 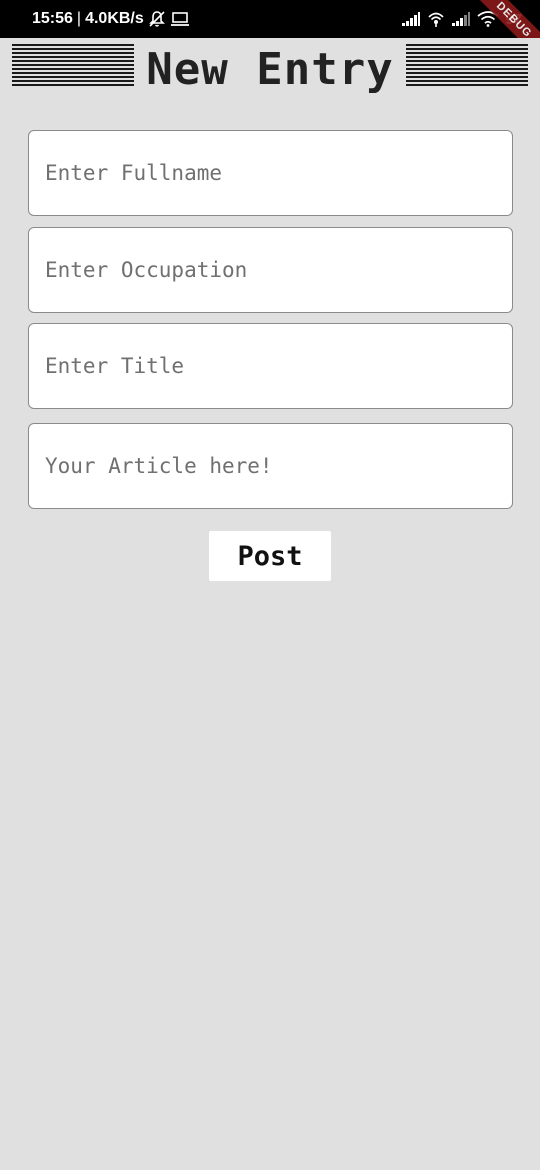 What do you see at coordinates (52, 18) in the screenshot?
I see `clock: 15:56` at bounding box center [52, 18].